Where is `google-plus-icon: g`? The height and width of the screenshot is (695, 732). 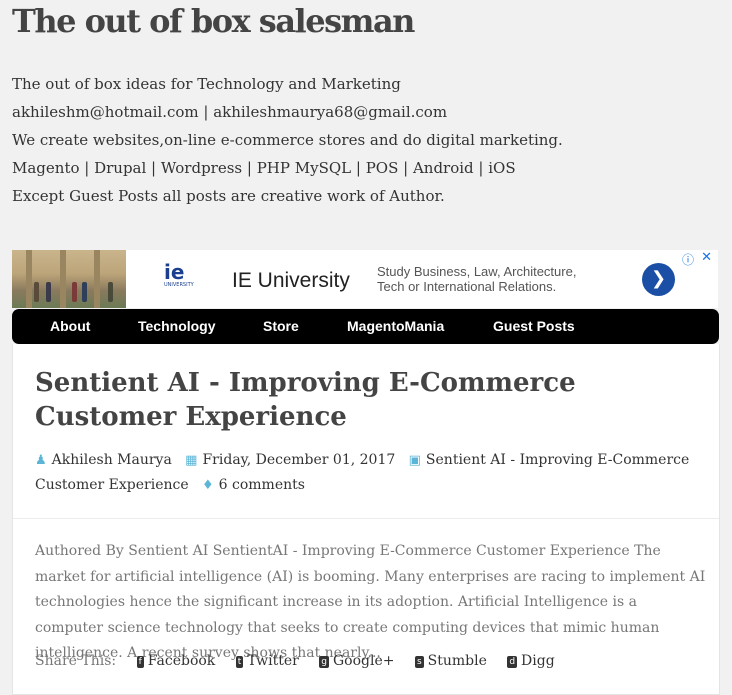 google-plus-icon: g is located at coordinates (324, 662).